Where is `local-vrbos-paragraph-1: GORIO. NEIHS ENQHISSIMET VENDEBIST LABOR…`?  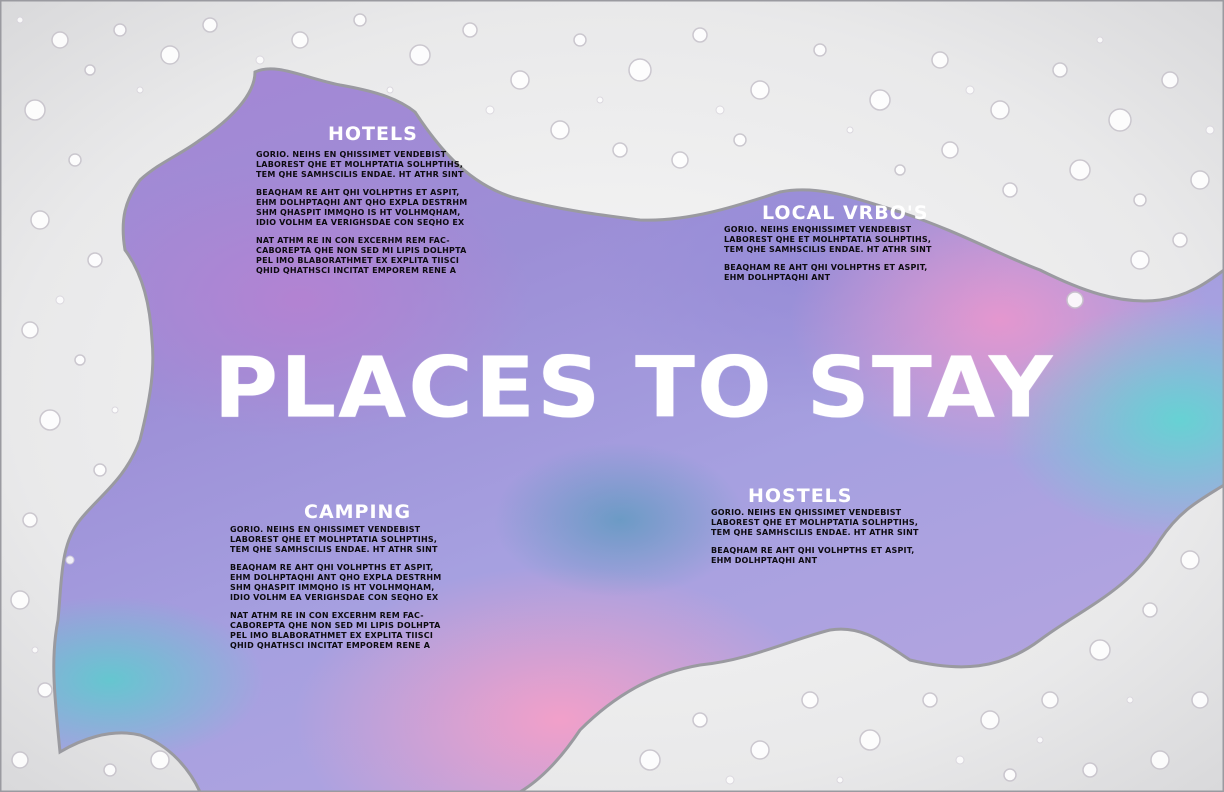 local-vrbos-paragraph-1: GORIO. NEIHS ENQHISSIMET VENDEBIST LABOR… is located at coordinates (828, 239).